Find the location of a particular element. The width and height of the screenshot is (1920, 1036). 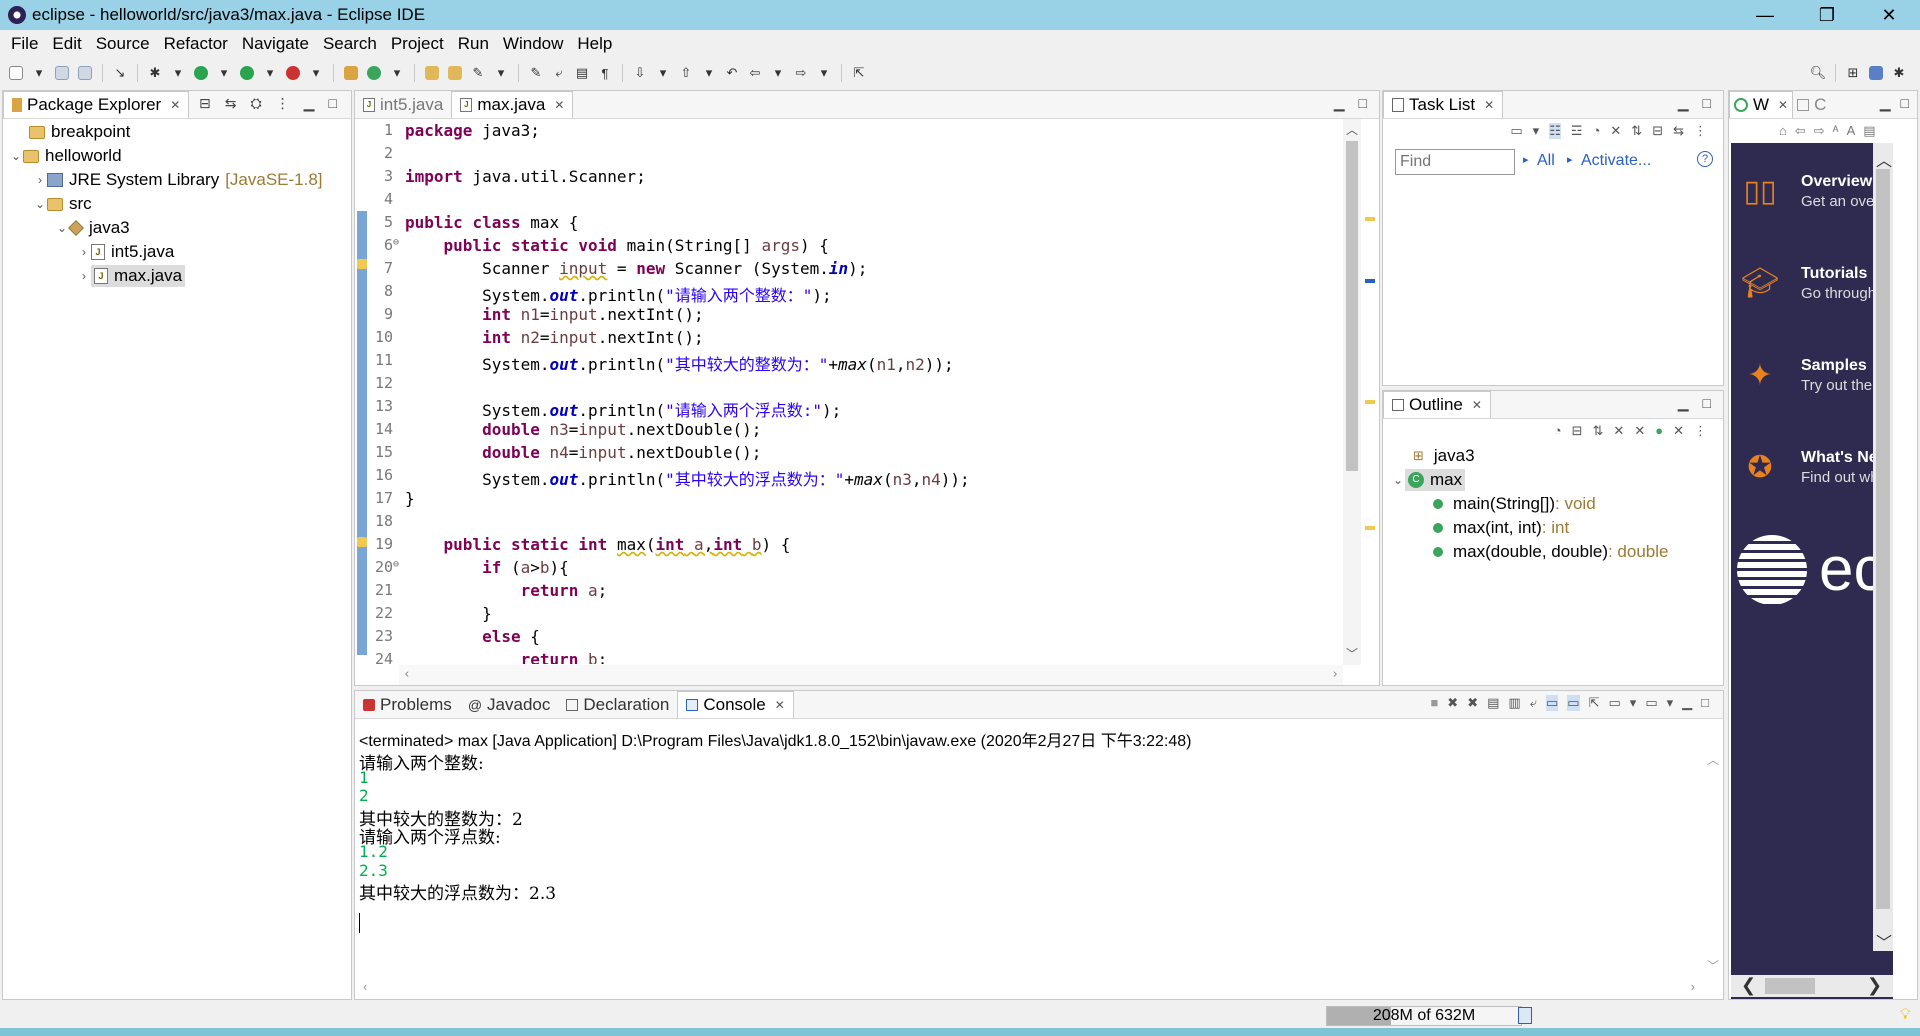

chevron-right-icon: › is located at coordinates (40, 180).